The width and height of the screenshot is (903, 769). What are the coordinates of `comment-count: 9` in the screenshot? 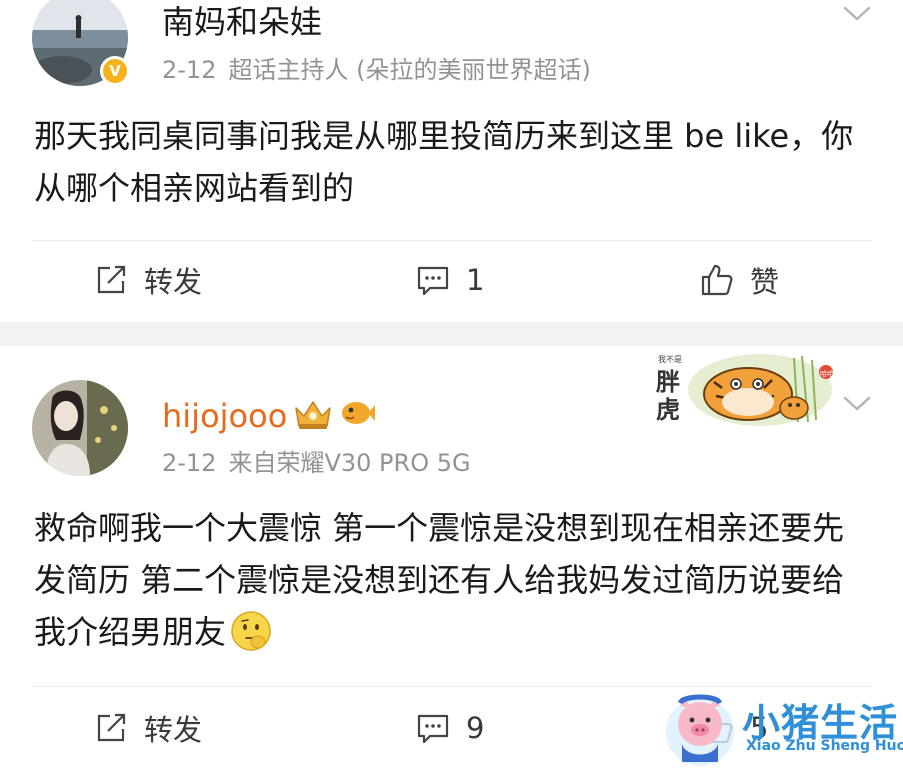 It's located at (475, 728).